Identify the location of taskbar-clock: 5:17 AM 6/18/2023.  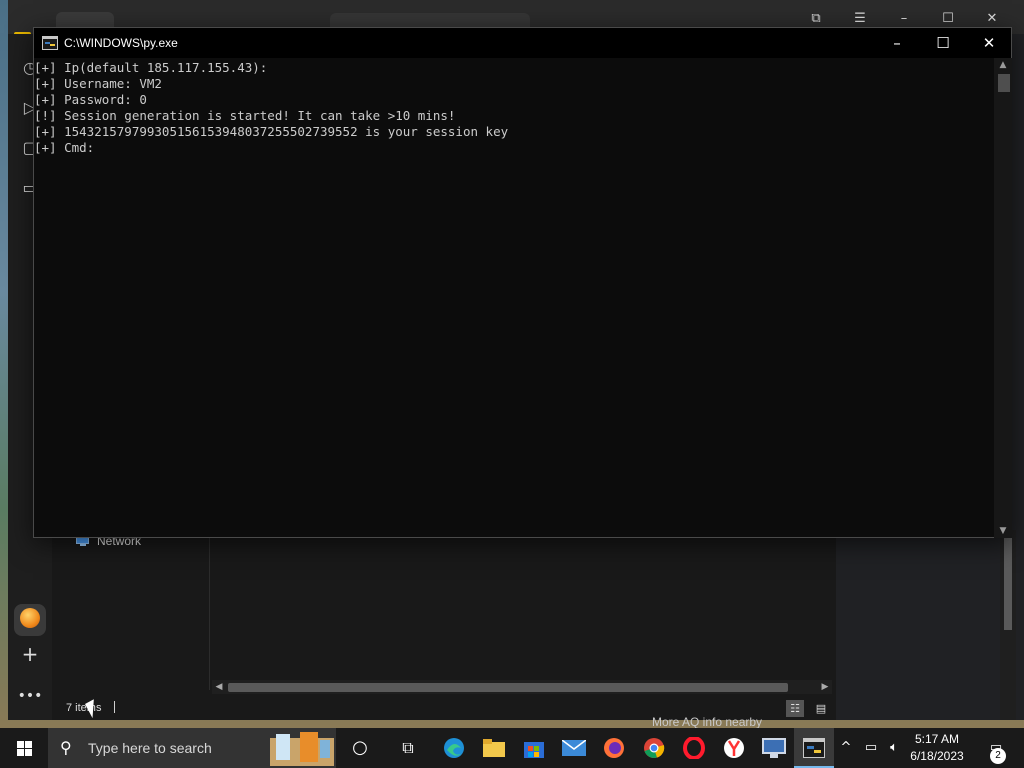
(937, 748).